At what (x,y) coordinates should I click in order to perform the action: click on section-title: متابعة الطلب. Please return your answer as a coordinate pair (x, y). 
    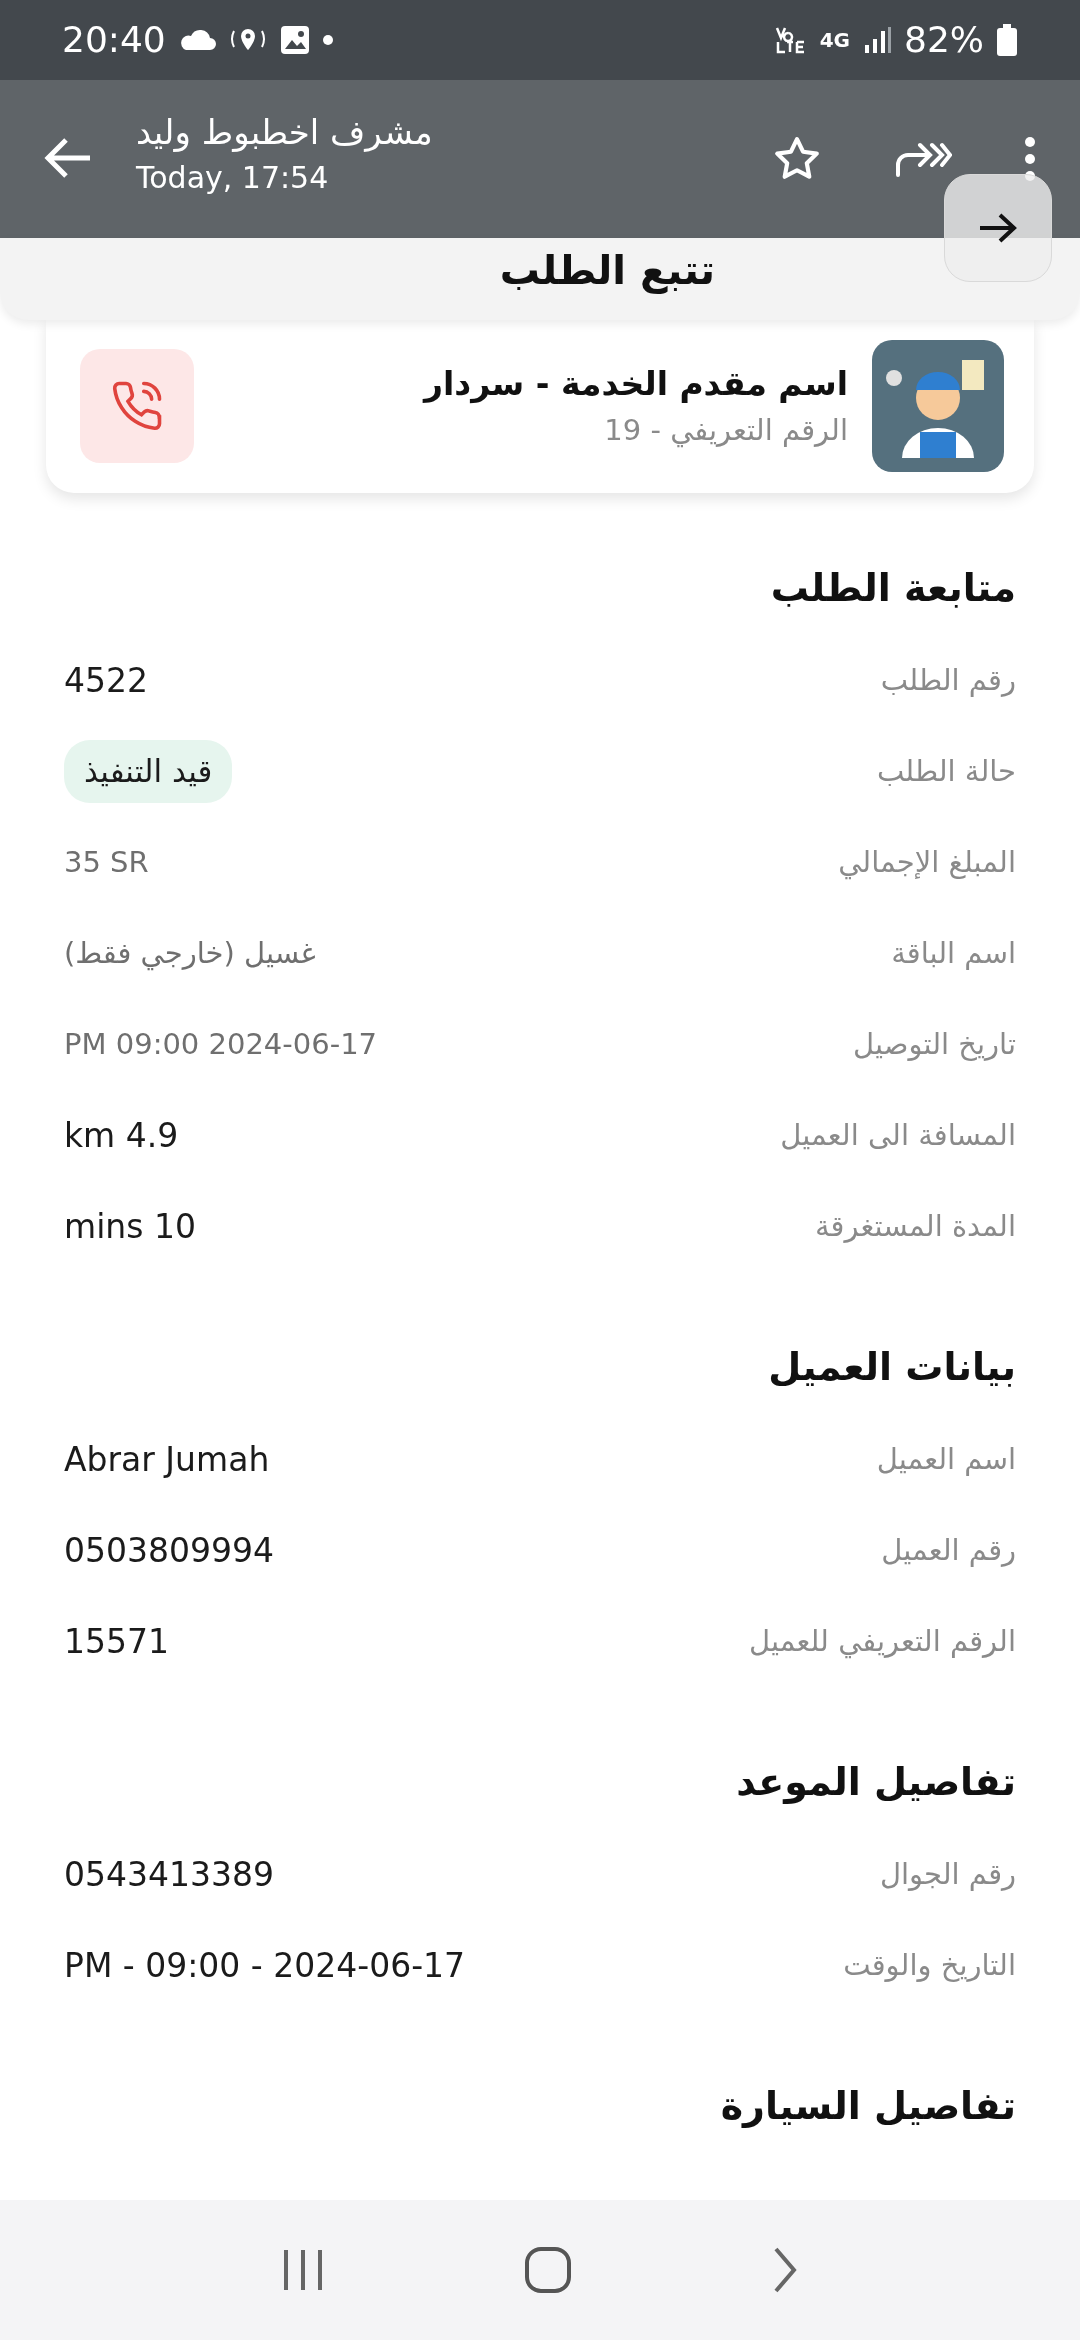
    Looking at the image, I should click on (893, 588).